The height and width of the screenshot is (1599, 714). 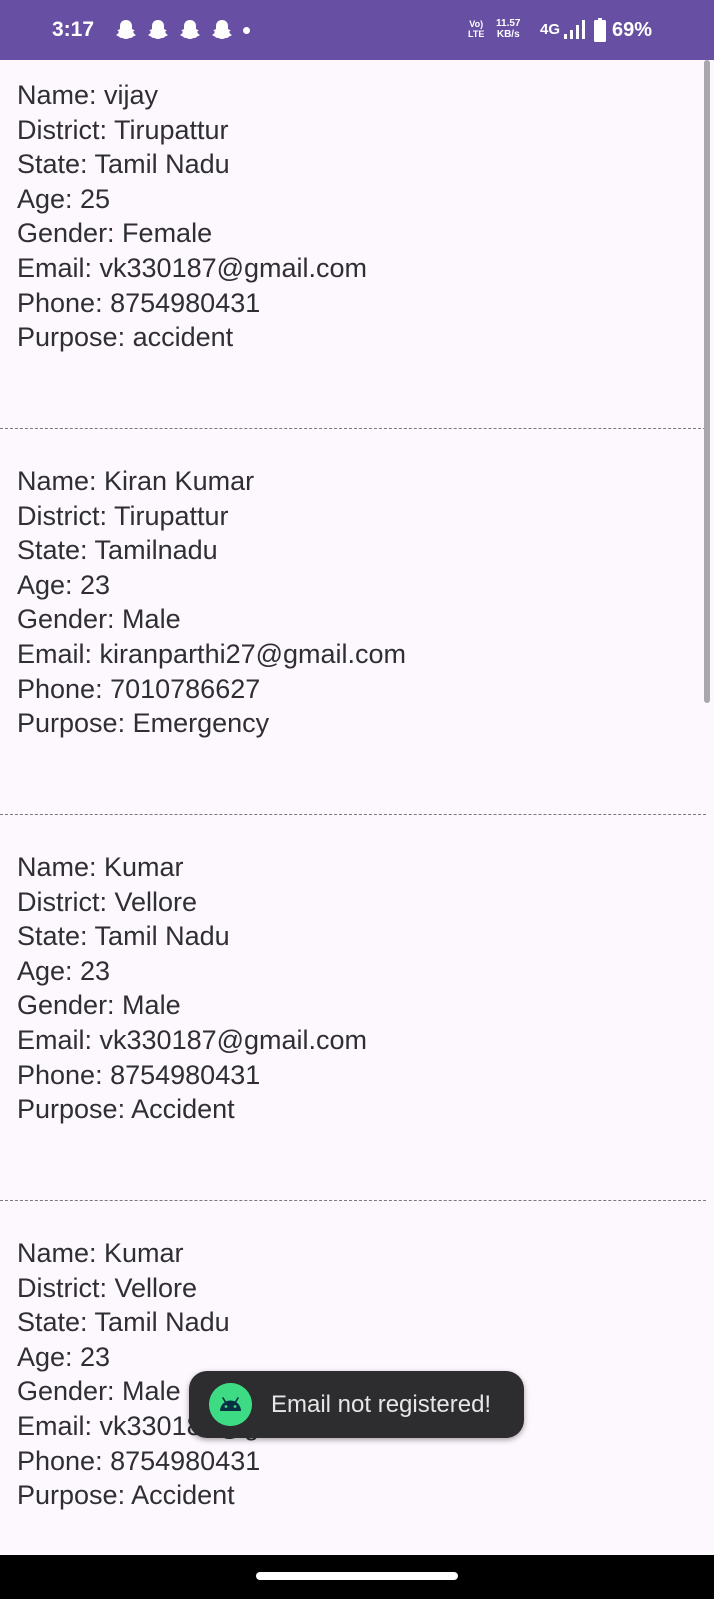 I want to click on record-purpose: Purpose: accident, so click(x=125, y=337).